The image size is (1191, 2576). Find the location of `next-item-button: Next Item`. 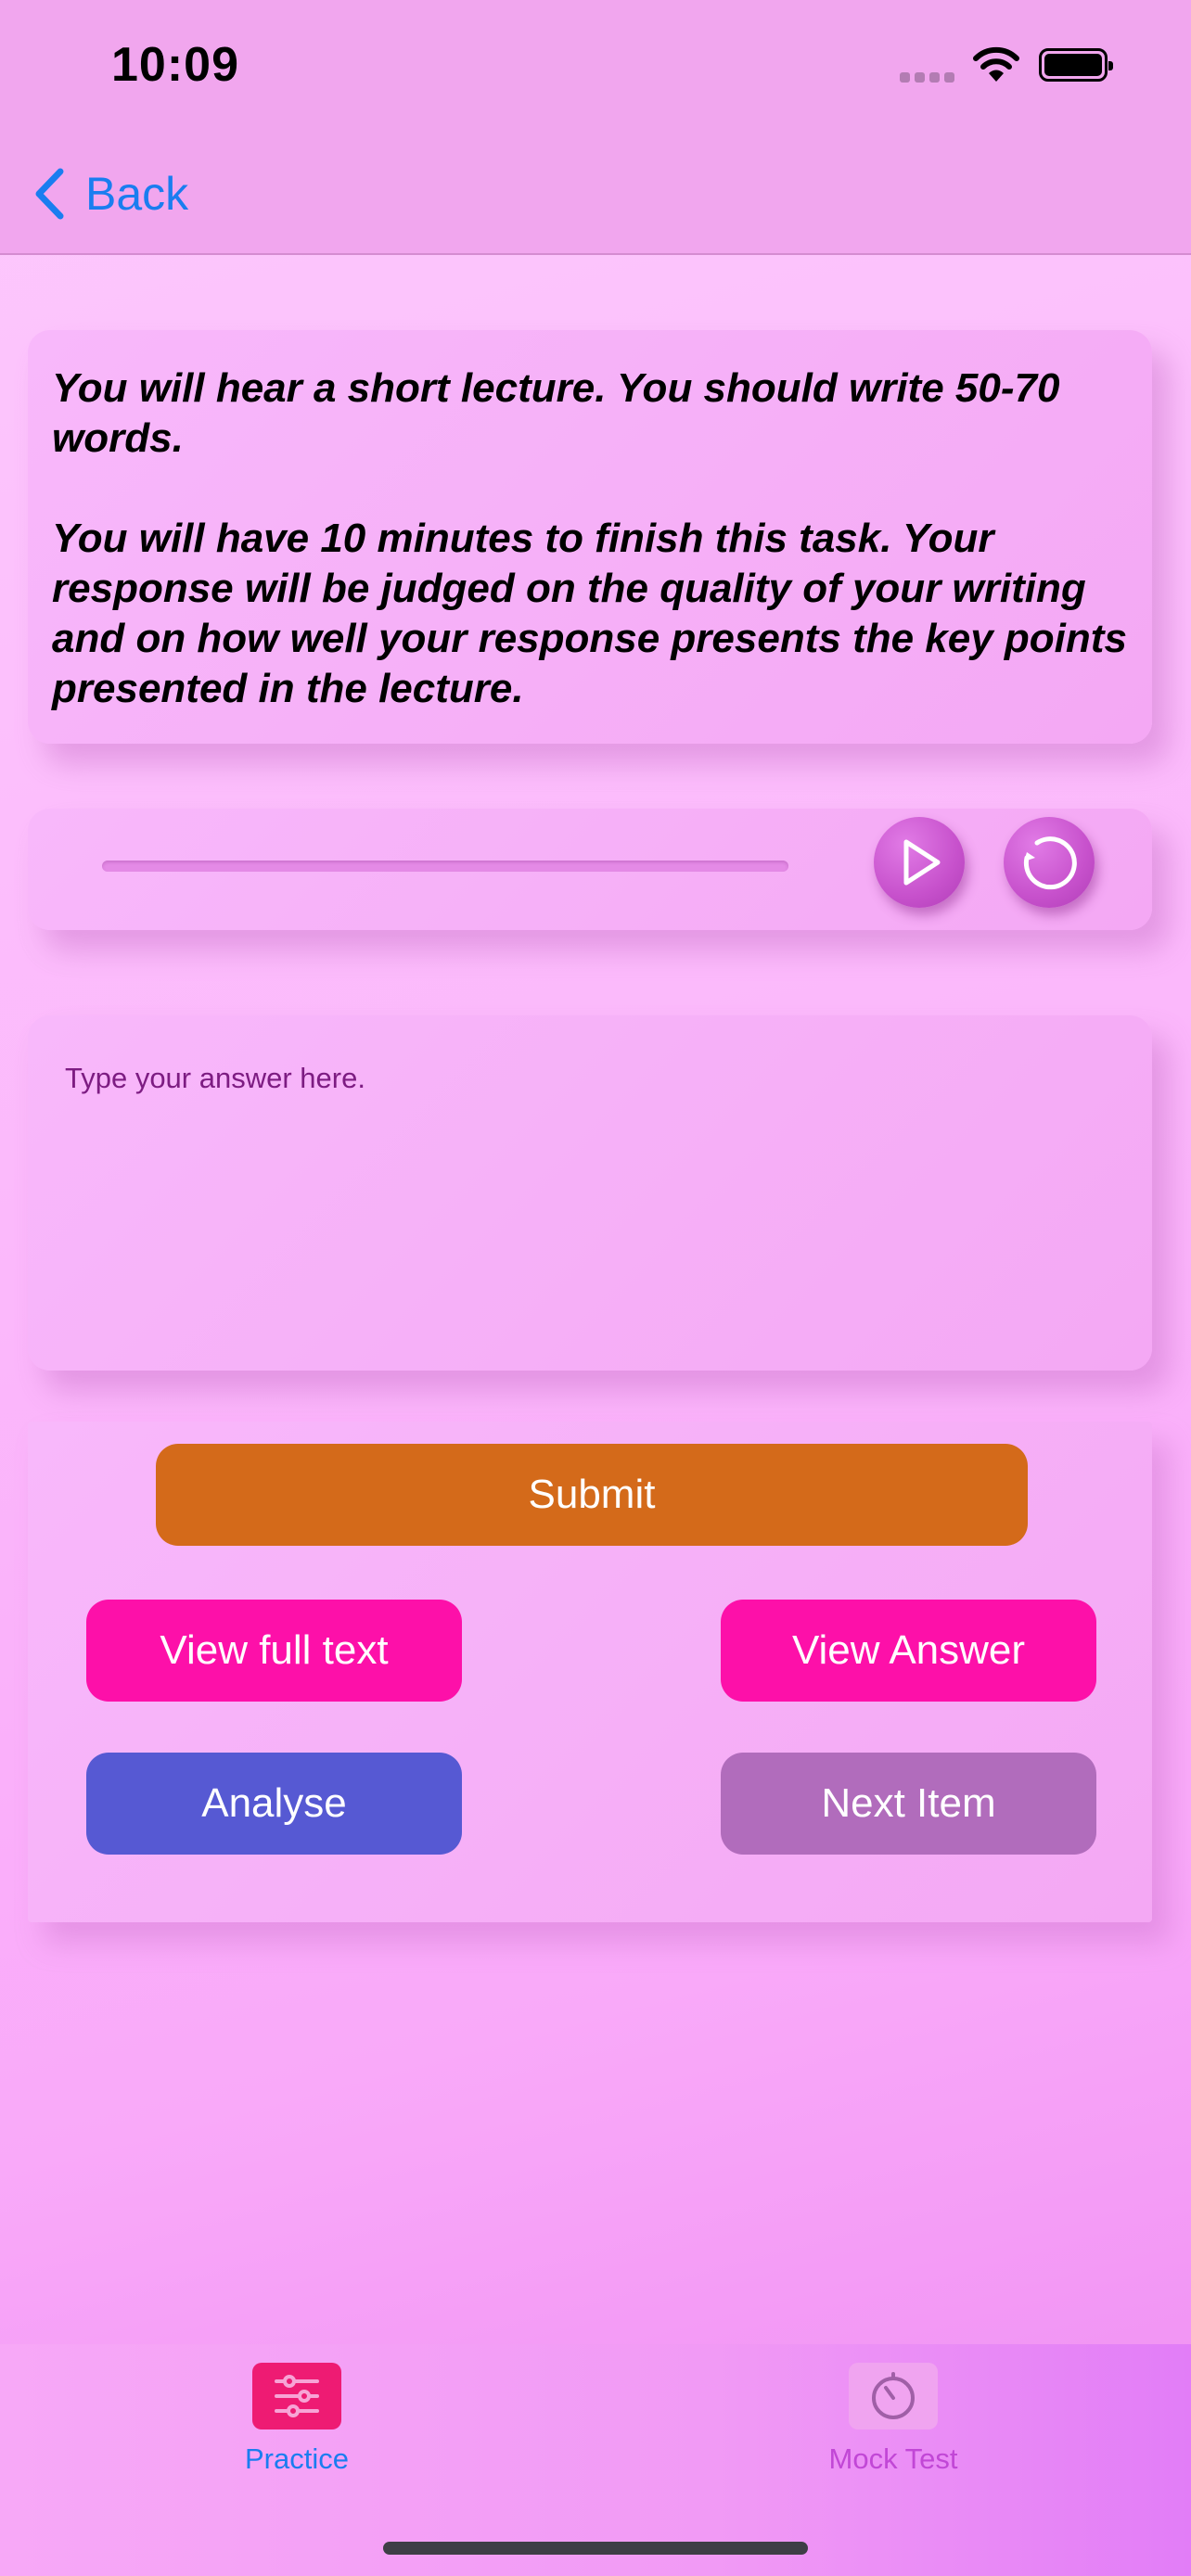

next-item-button: Next Item is located at coordinates (908, 1804).